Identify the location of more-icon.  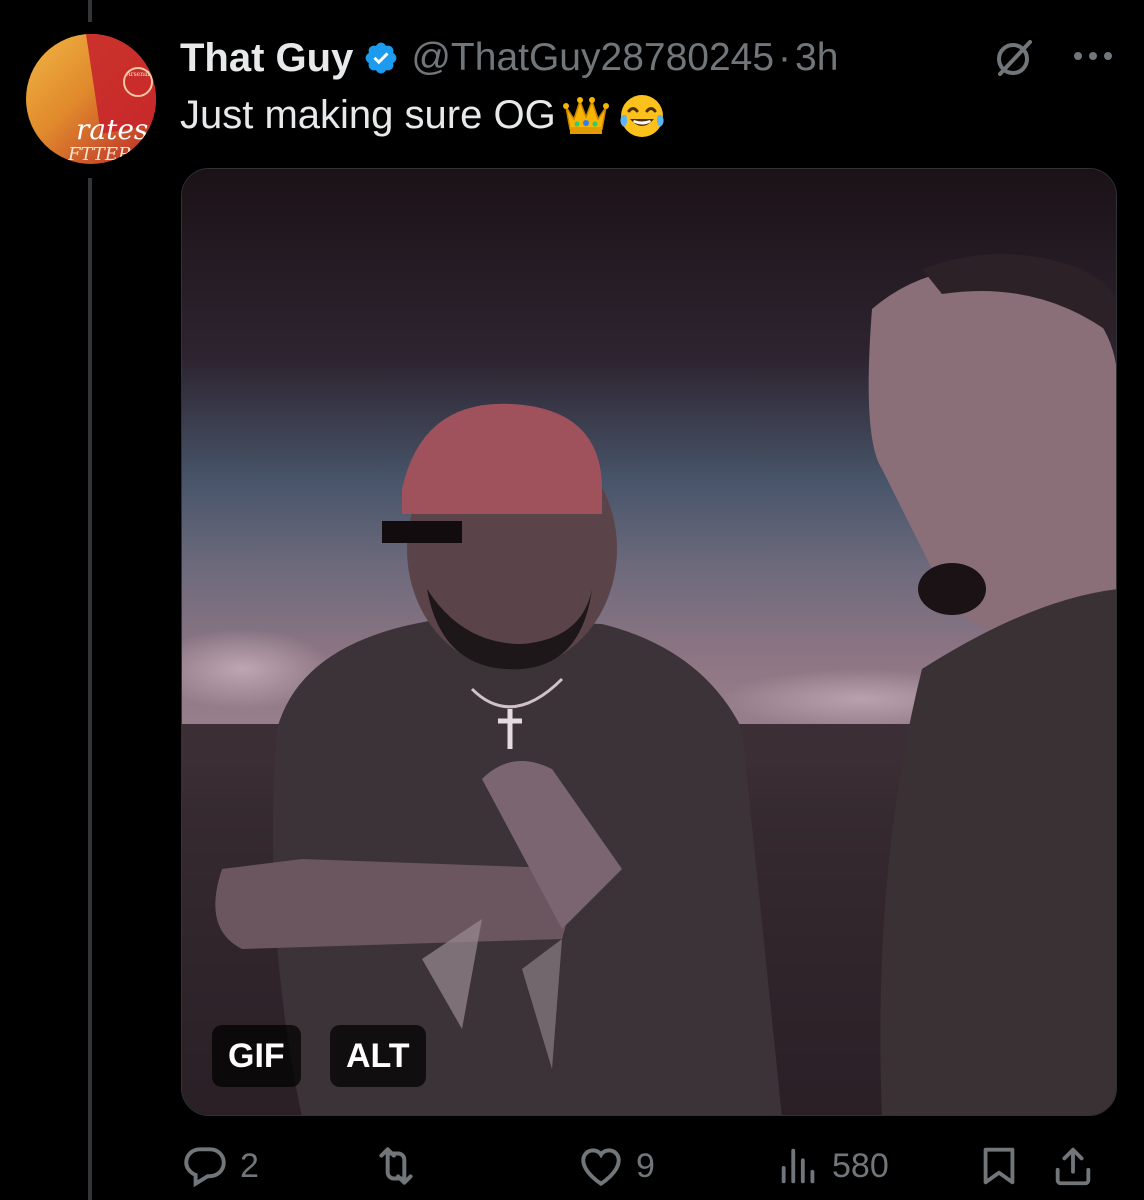
(1093, 56).